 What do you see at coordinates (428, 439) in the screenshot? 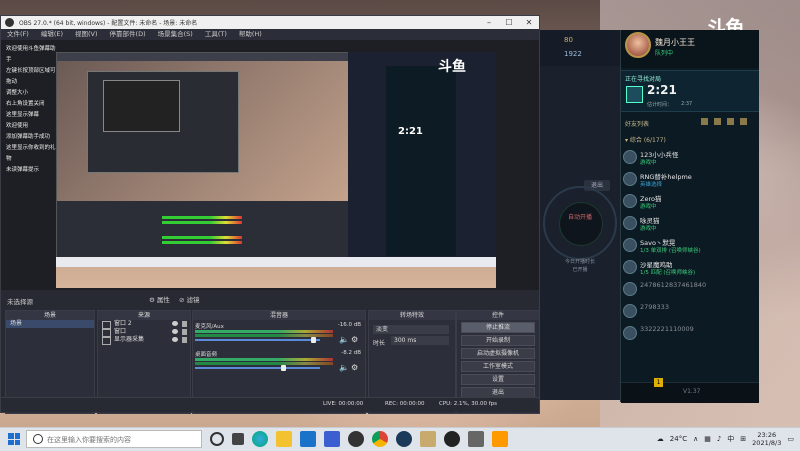
I see `lol-icon` at bounding box center [428, 439].